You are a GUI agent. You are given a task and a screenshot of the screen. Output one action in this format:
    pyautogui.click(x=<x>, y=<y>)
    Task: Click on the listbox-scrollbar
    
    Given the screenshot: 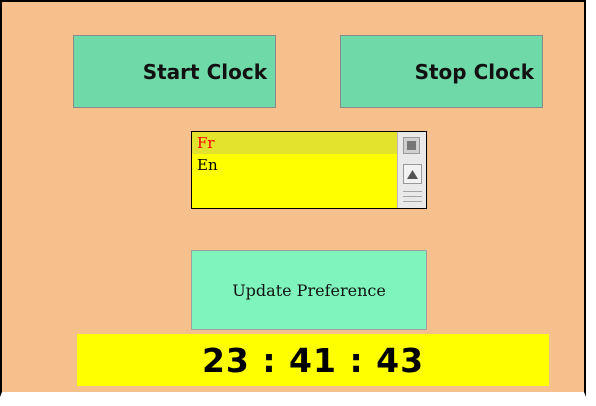 What is the action you would take?
    pyautogui.click(x=411, y=170)
    